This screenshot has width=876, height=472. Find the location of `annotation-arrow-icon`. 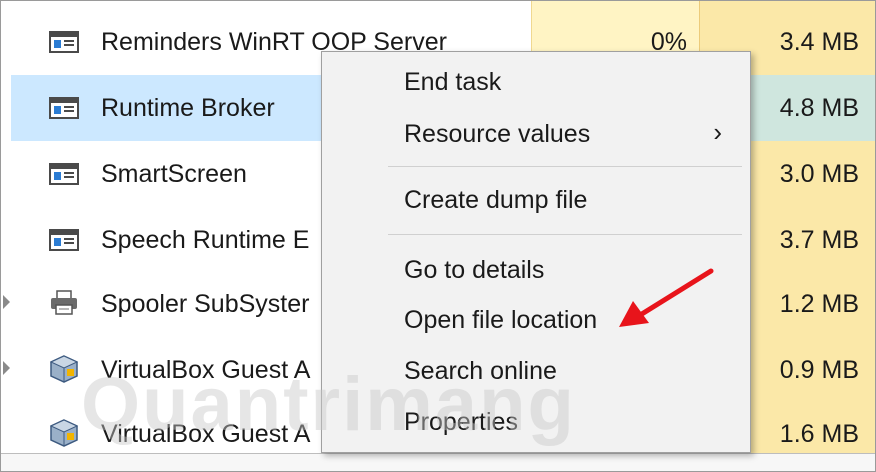

annotation-arrow-icon is located at coordinates (666, 297).